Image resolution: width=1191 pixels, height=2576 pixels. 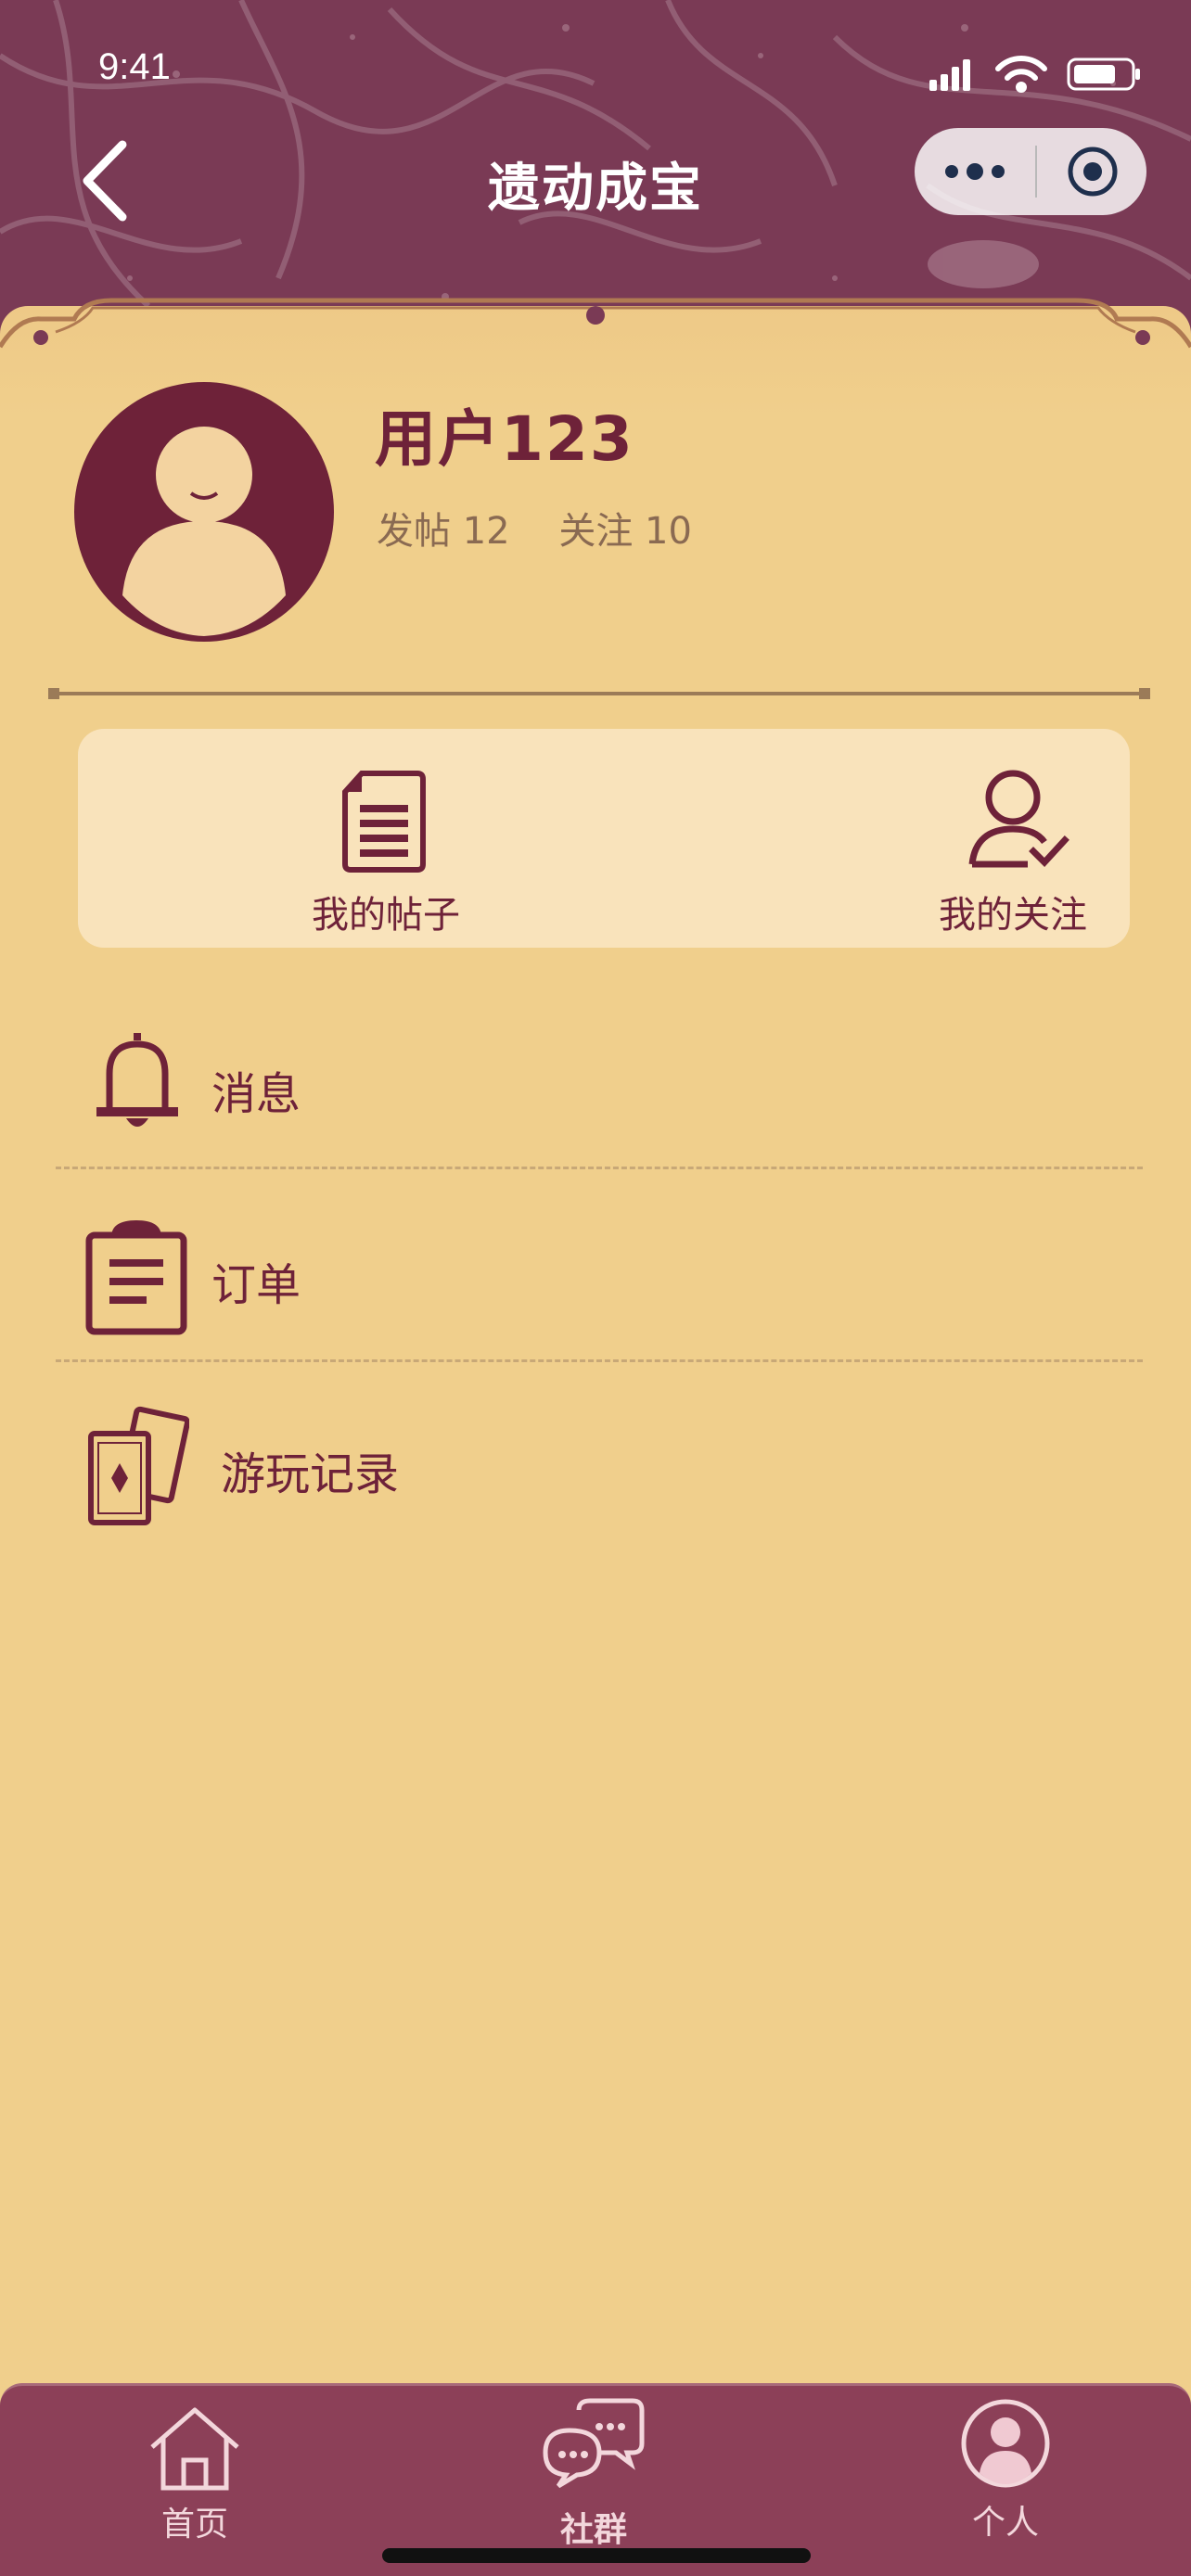 I want to click on status-time: 9:41, so click(x=134, y=66).